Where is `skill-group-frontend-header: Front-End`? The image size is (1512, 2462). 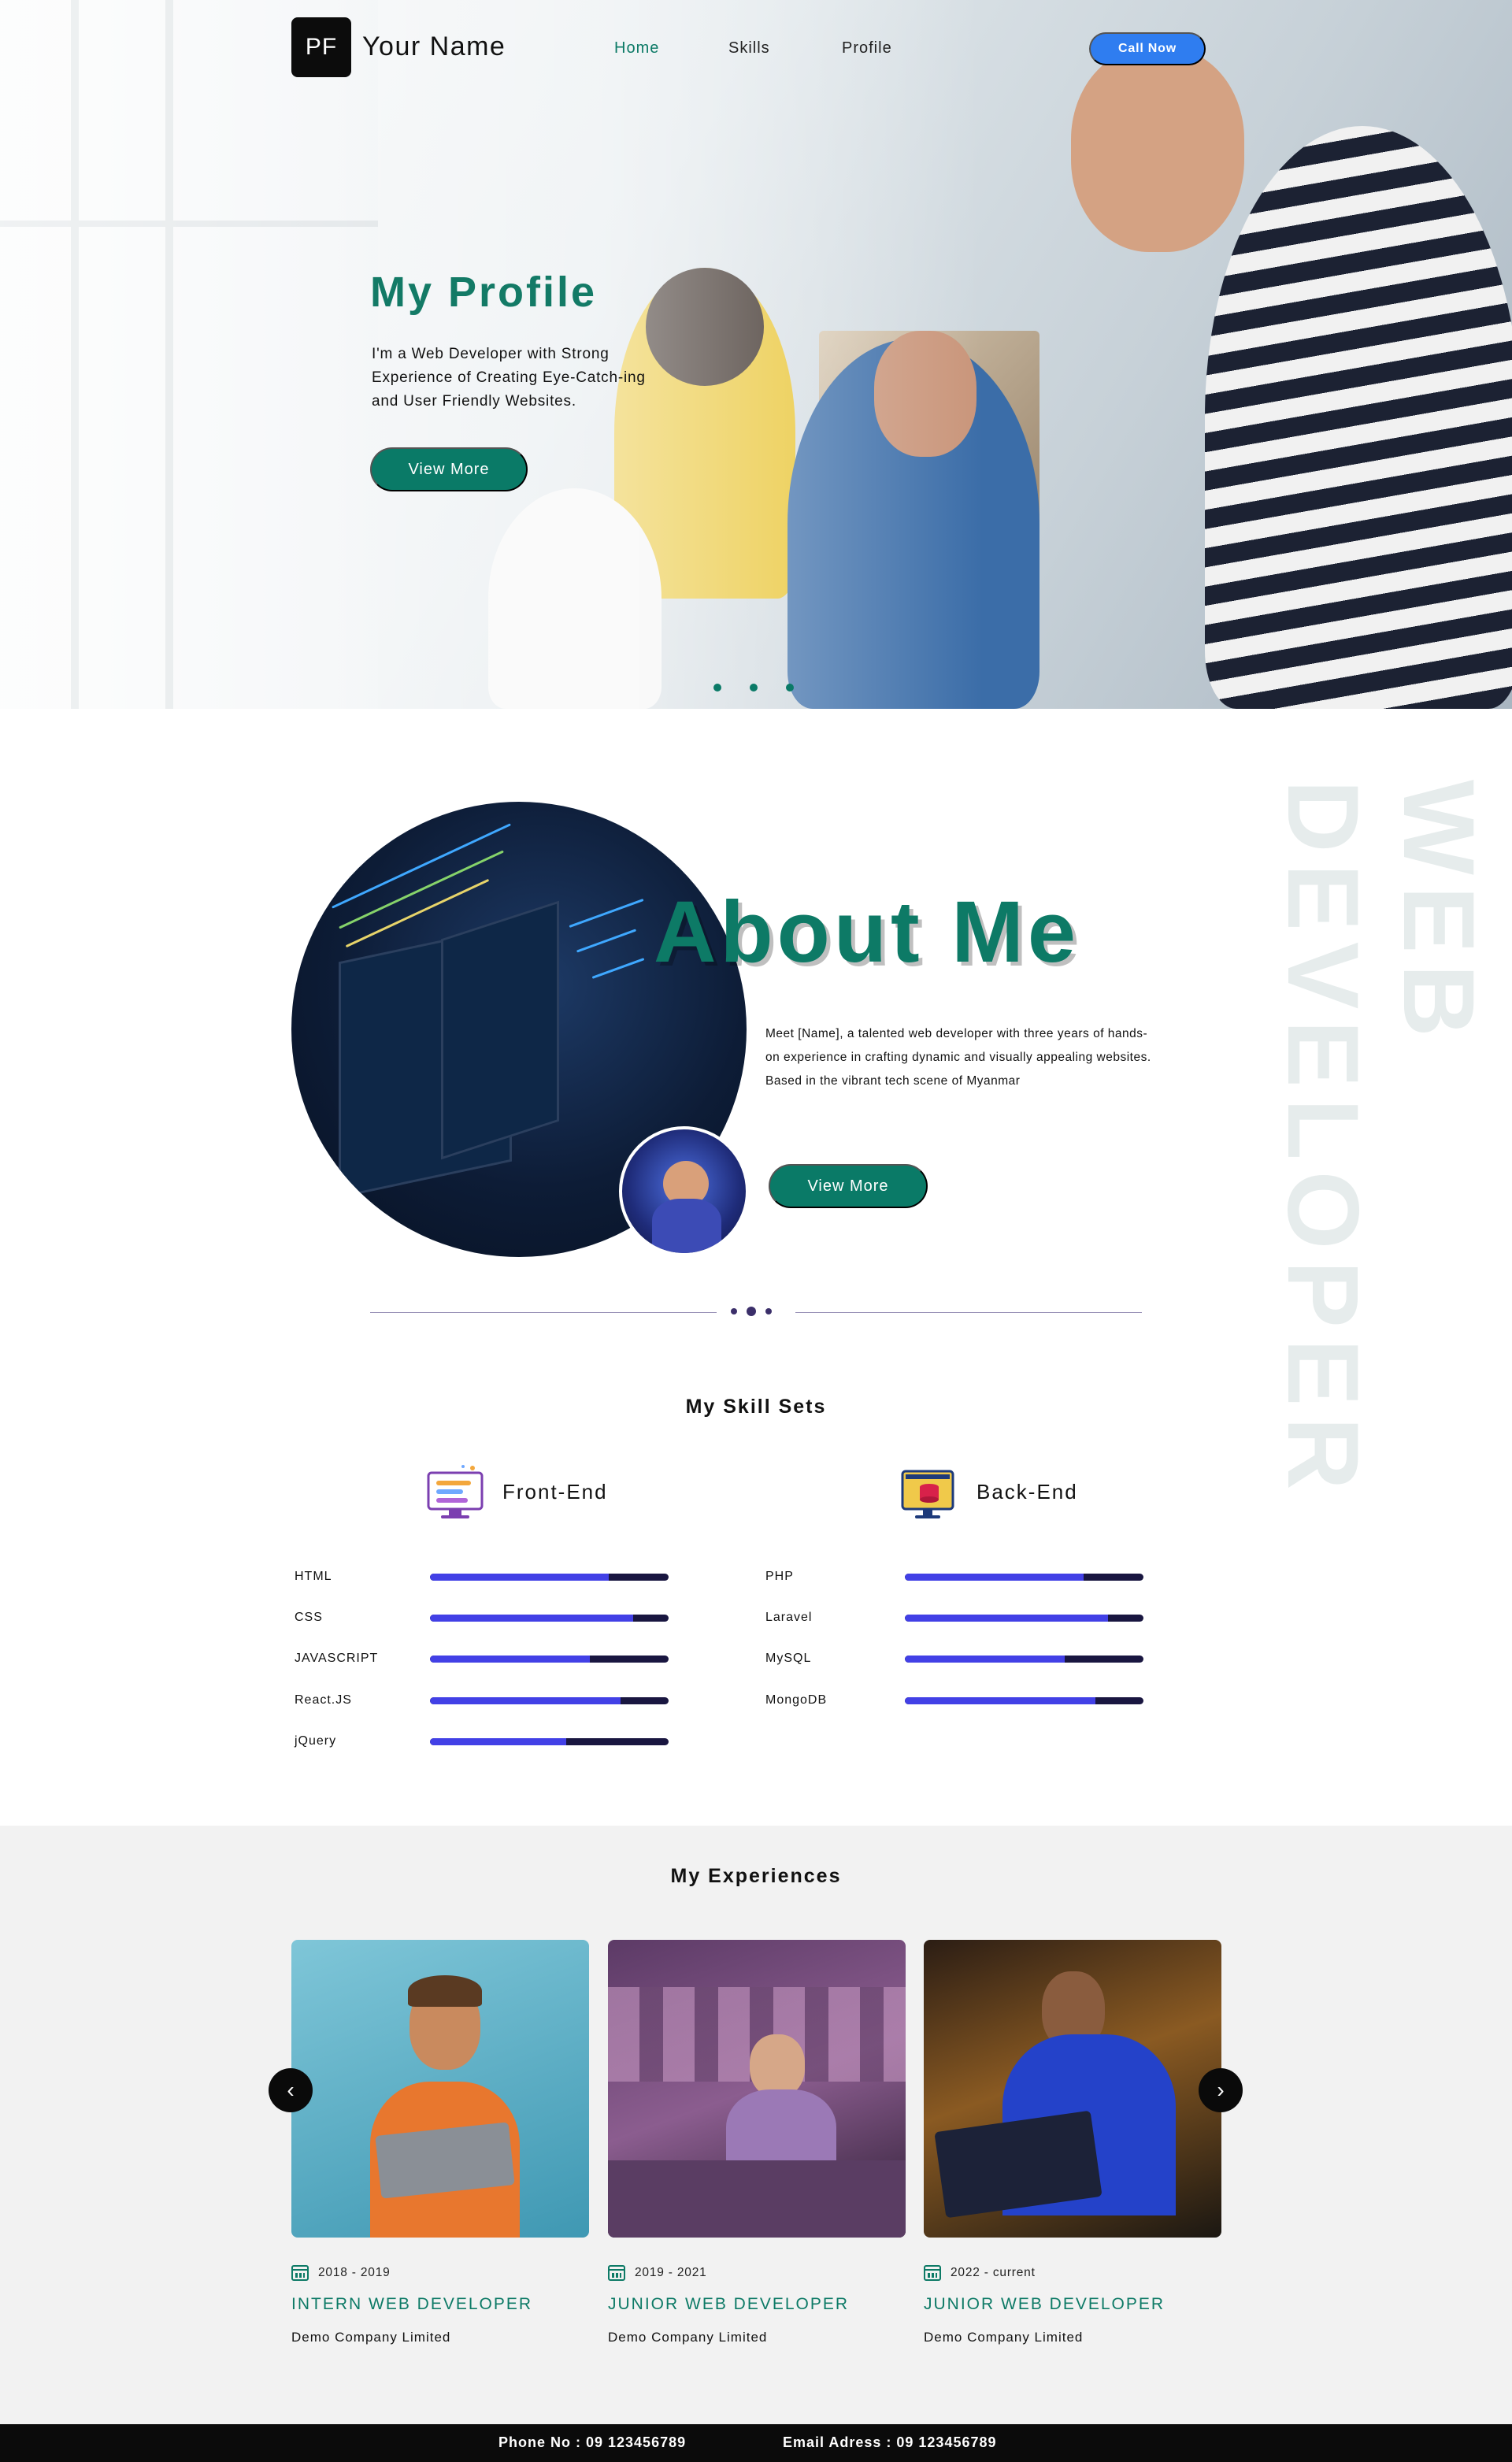
skill-group-frontend-header: Front-End is located at coordinates (516, 1491).